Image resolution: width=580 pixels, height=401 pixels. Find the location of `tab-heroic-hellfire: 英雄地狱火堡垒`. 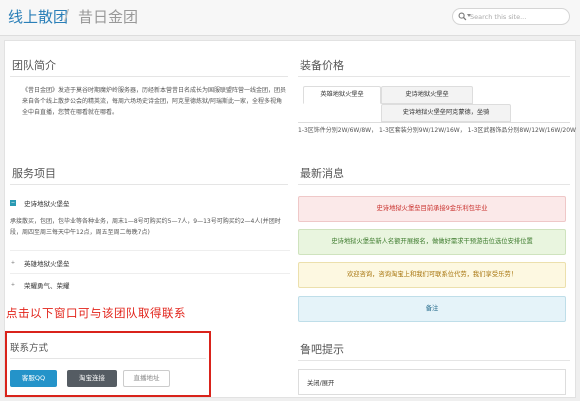

tab-heroic-hellfire: 英雄地狱火堡垒 is located at coordinates (342, 95).